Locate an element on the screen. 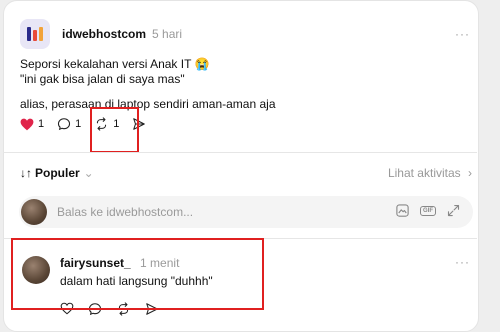  sort-arrows-icon: ↓↑ is located at coordinates (26, 173).